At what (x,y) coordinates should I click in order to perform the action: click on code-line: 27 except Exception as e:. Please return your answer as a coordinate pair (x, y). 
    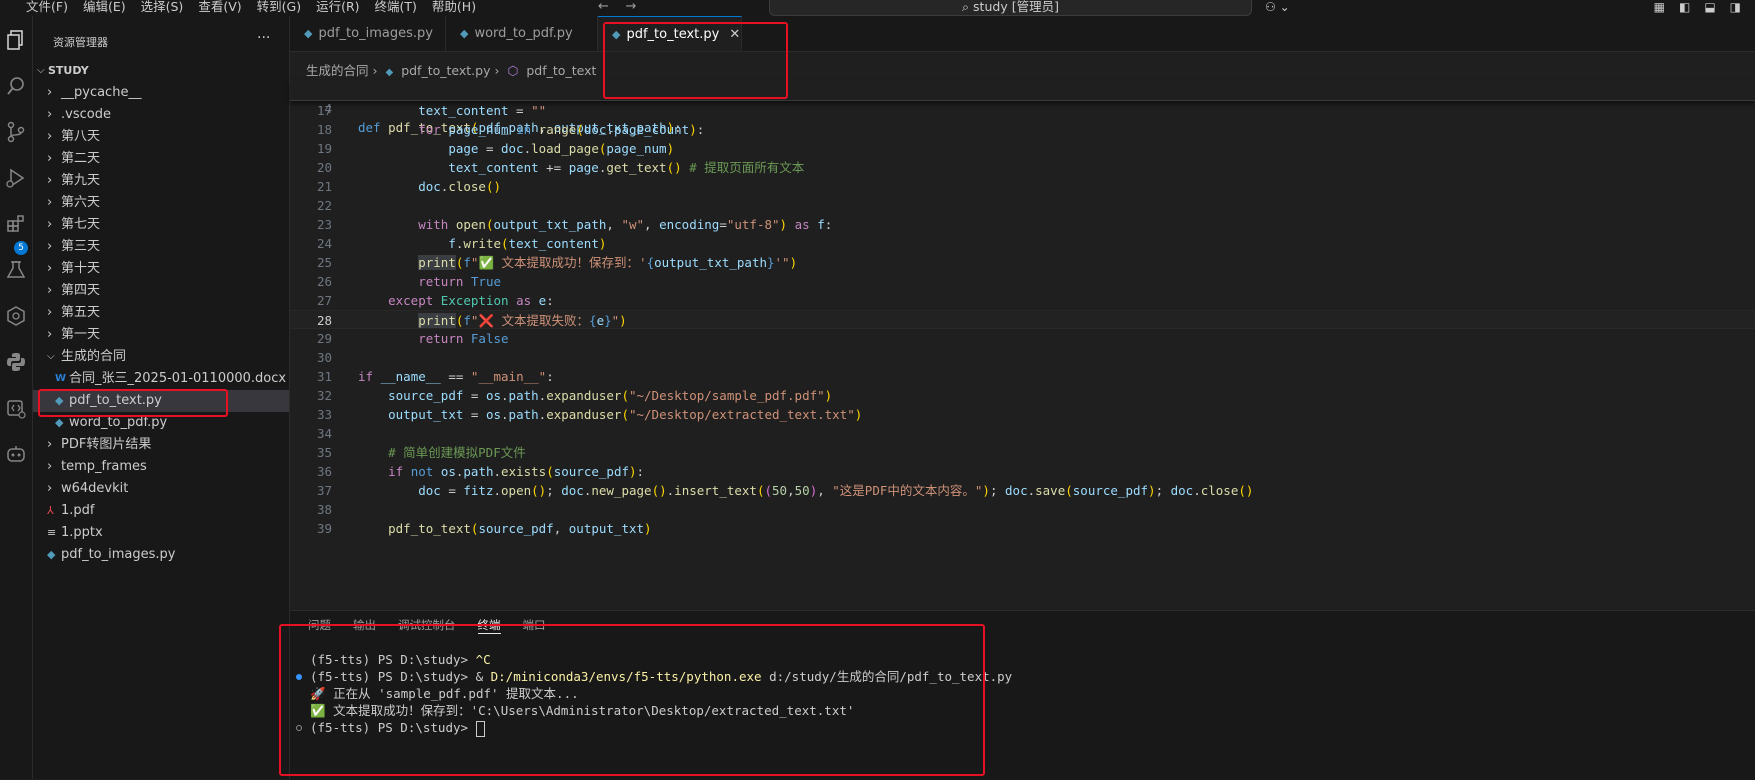
    Looking at the image, I should click on (1022, 300).